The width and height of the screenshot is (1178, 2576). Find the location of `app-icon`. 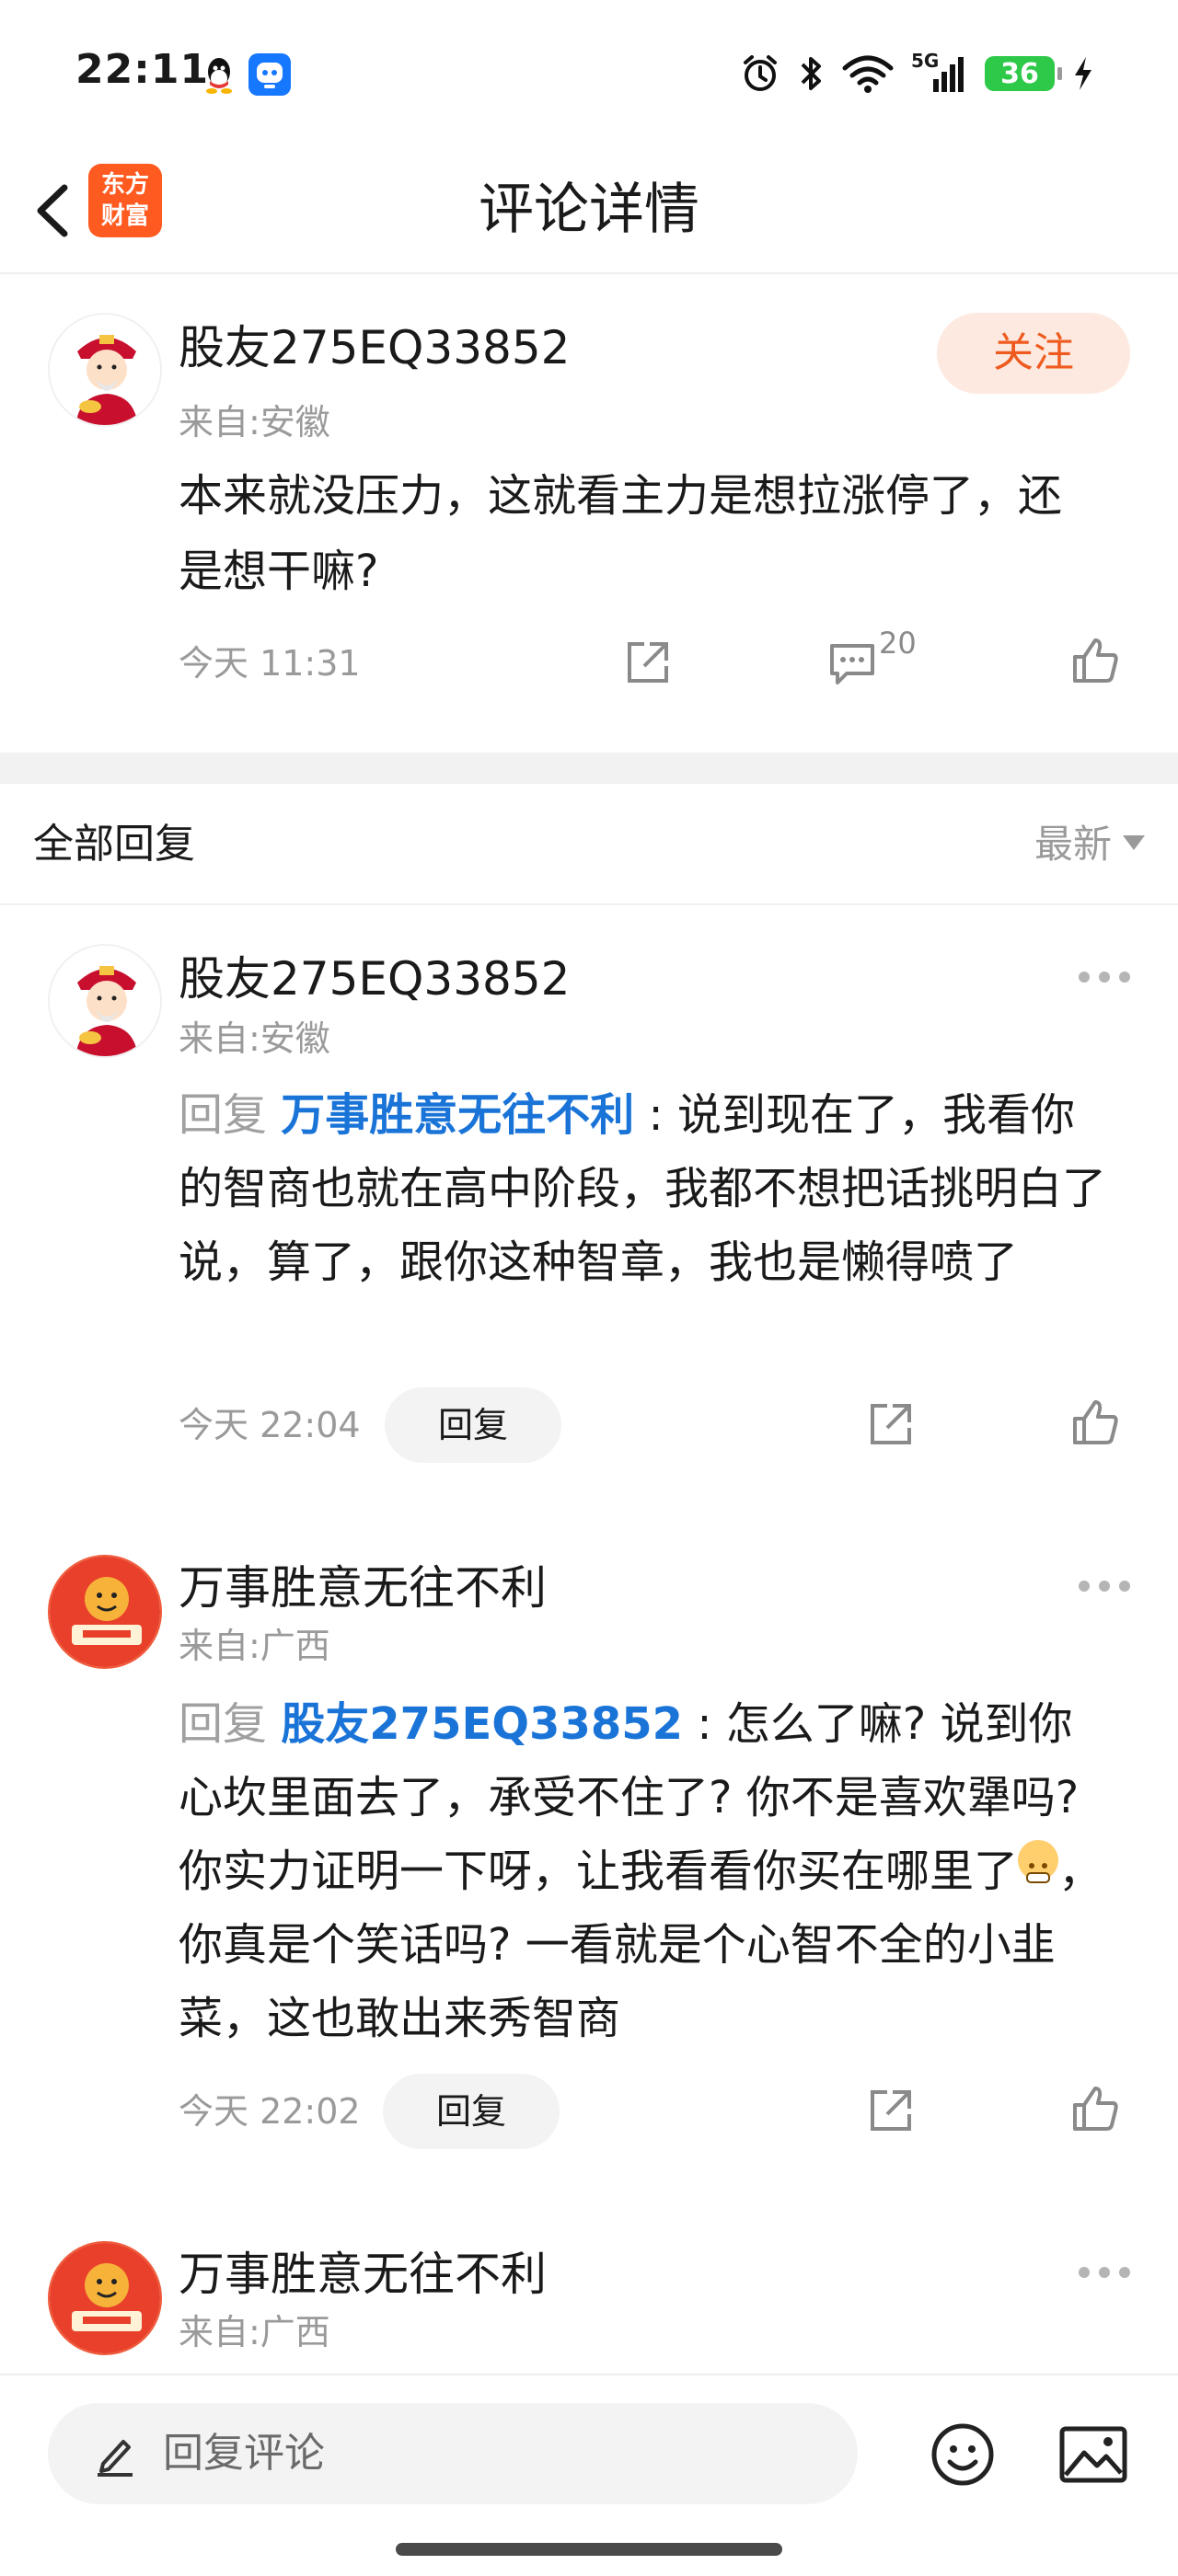

app-icon is located at coordinates (269, 74).